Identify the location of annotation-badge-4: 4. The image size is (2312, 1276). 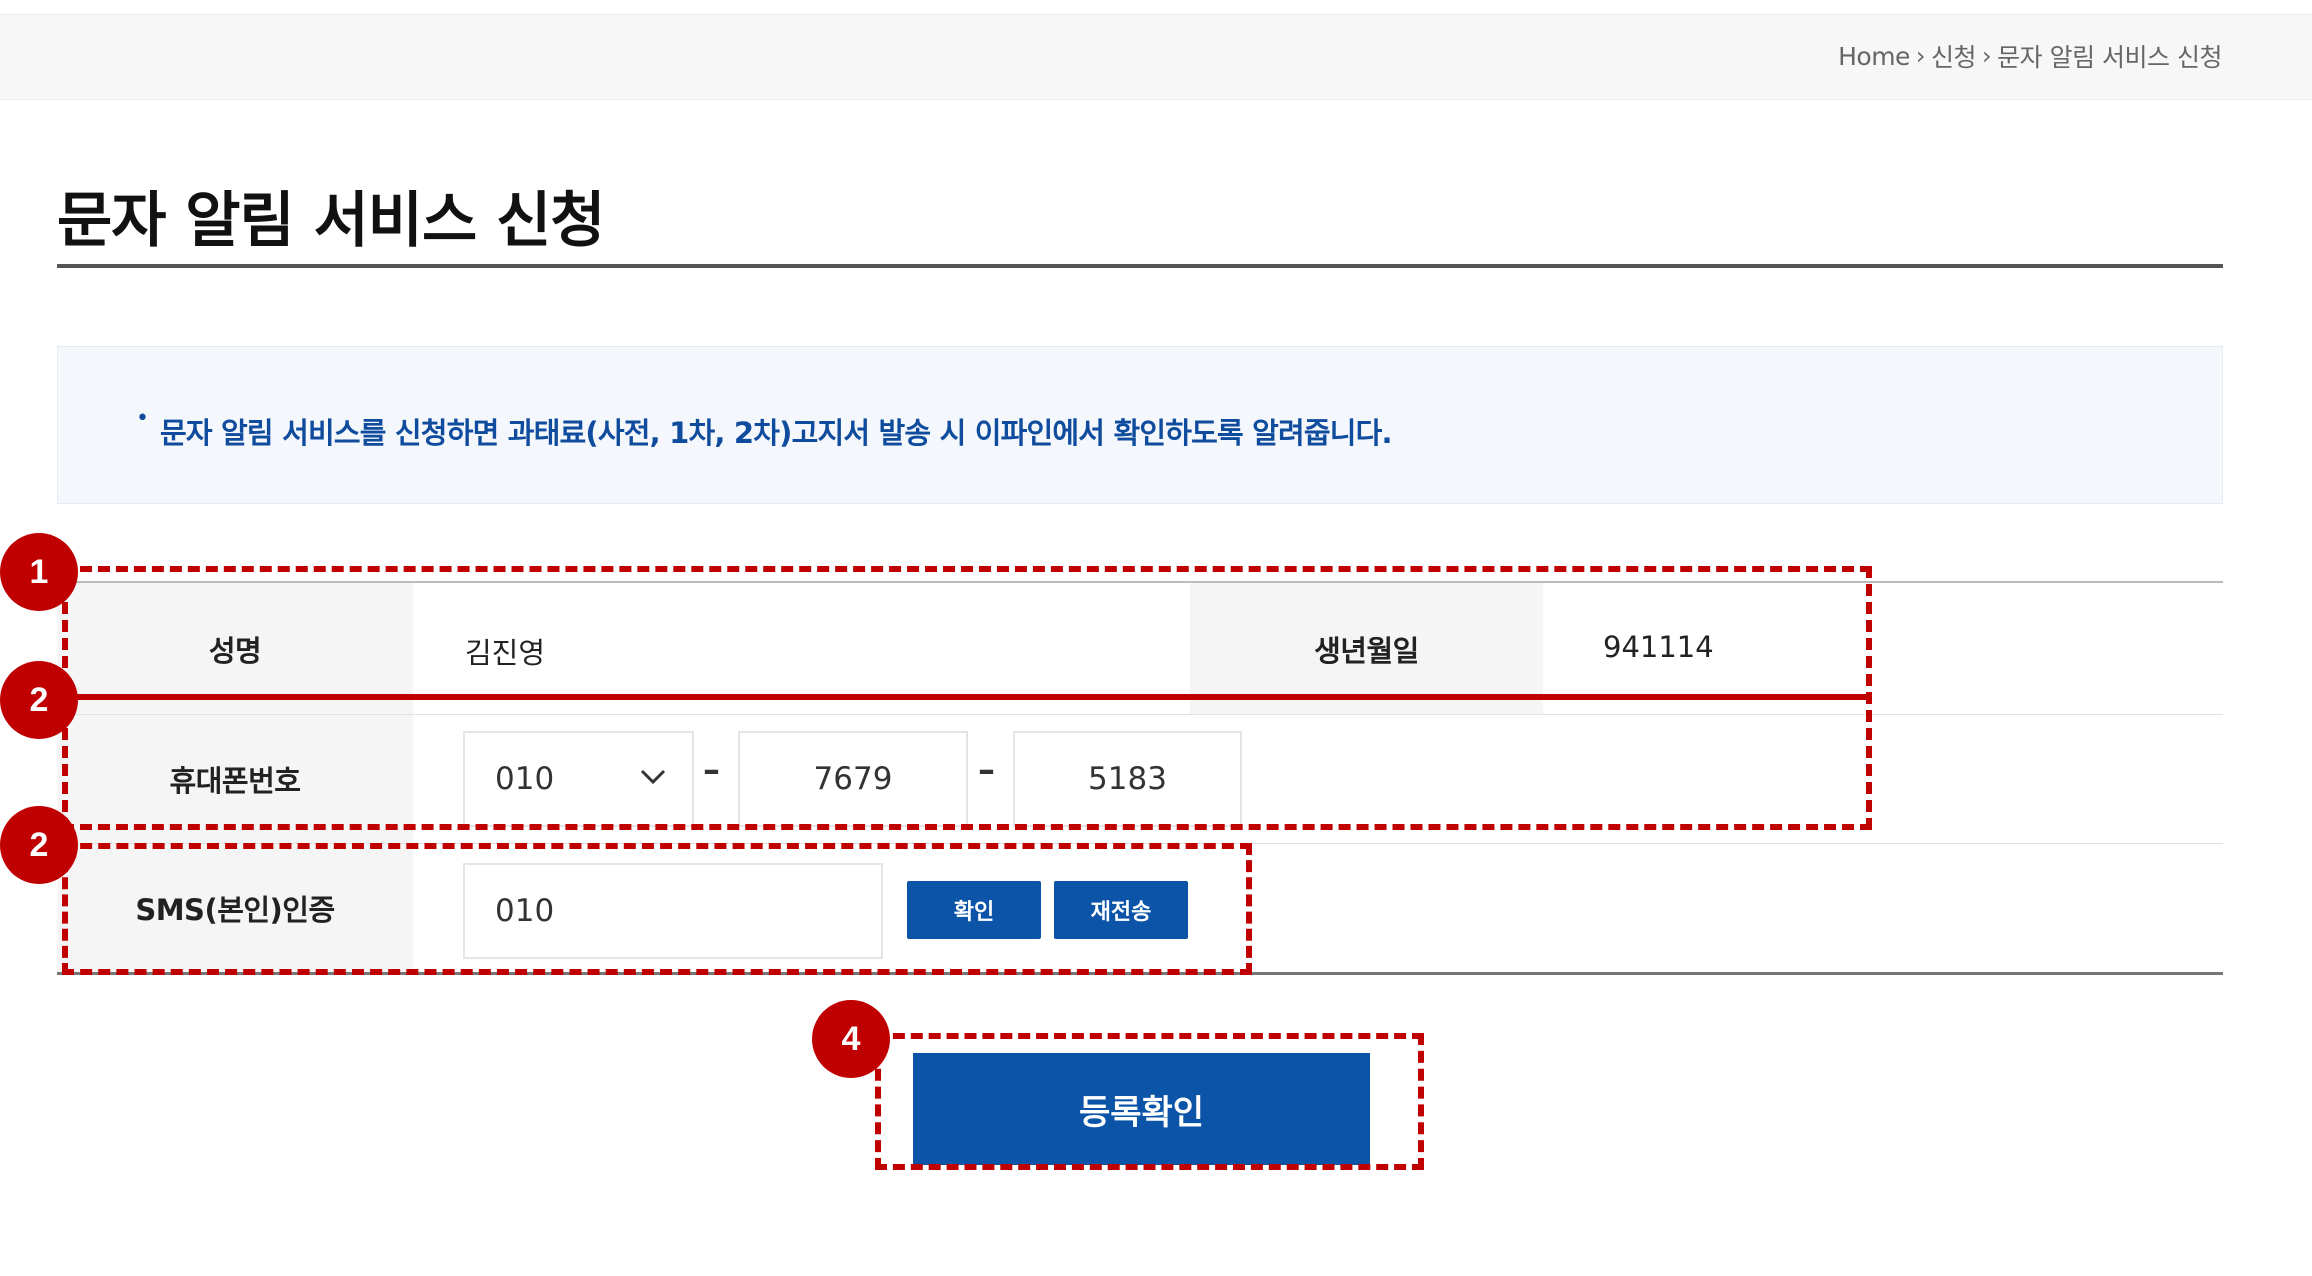
(851, 1039).